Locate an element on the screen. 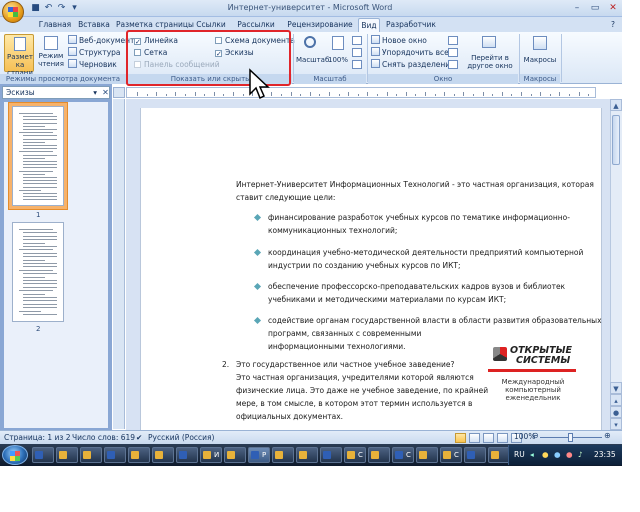  help-icon: ? is located at coordinates (613, 25).